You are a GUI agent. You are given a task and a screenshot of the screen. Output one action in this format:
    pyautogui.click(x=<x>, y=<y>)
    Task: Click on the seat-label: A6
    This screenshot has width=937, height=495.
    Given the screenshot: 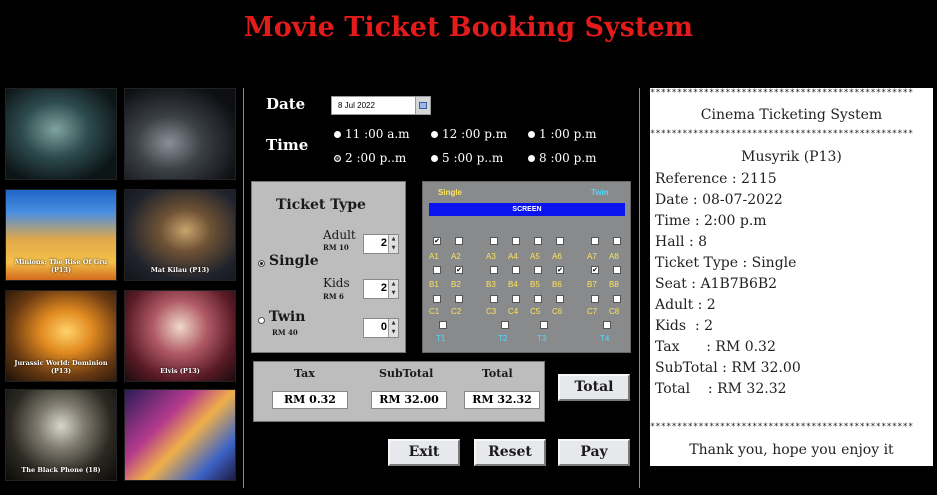 What is the action you would take?
    pyautogui.click(x=557, y=256)
    